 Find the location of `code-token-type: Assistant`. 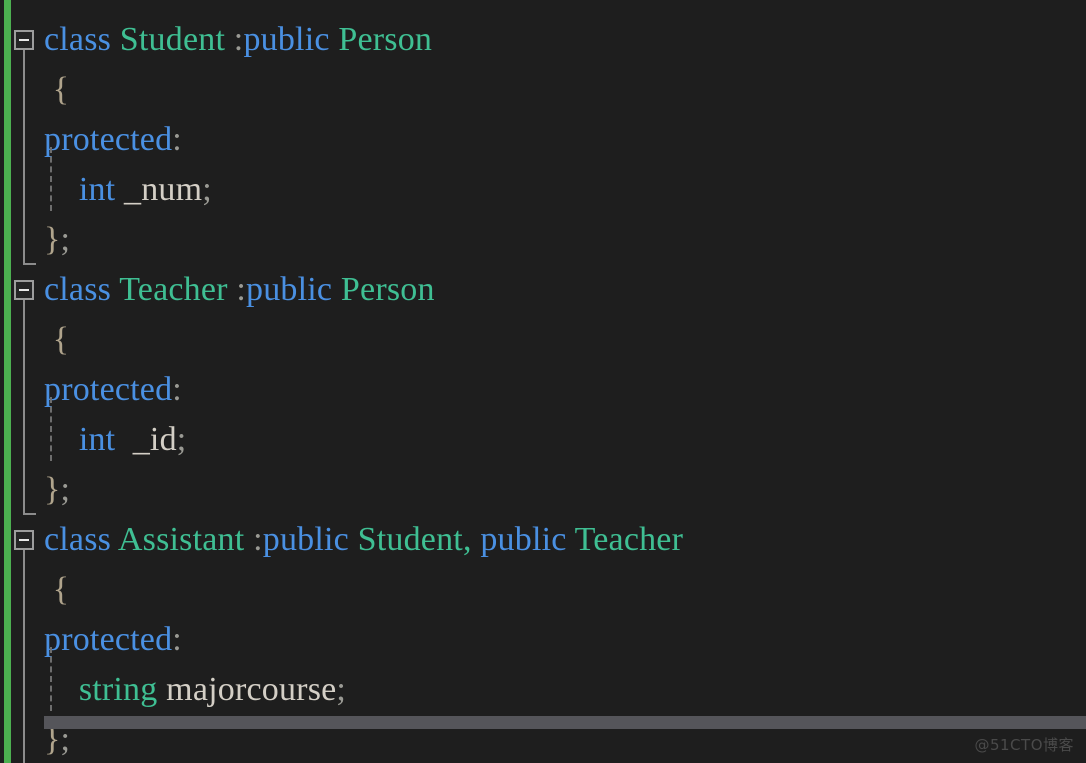

code-token-type: Assistant is located at coordinates (181, 539).